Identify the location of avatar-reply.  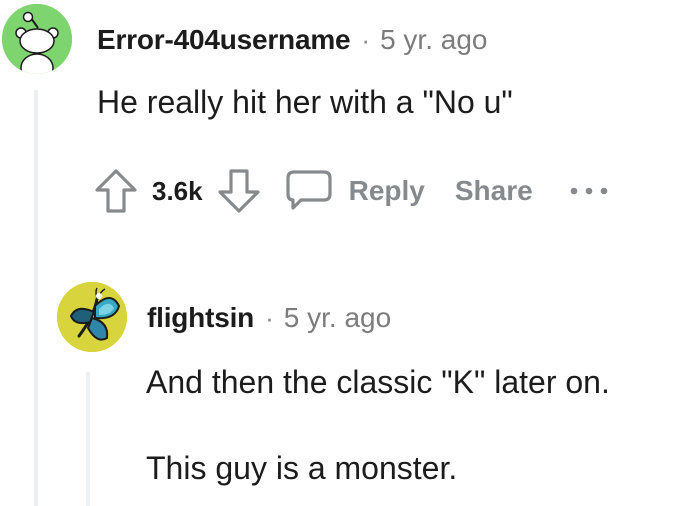
(92, 317).